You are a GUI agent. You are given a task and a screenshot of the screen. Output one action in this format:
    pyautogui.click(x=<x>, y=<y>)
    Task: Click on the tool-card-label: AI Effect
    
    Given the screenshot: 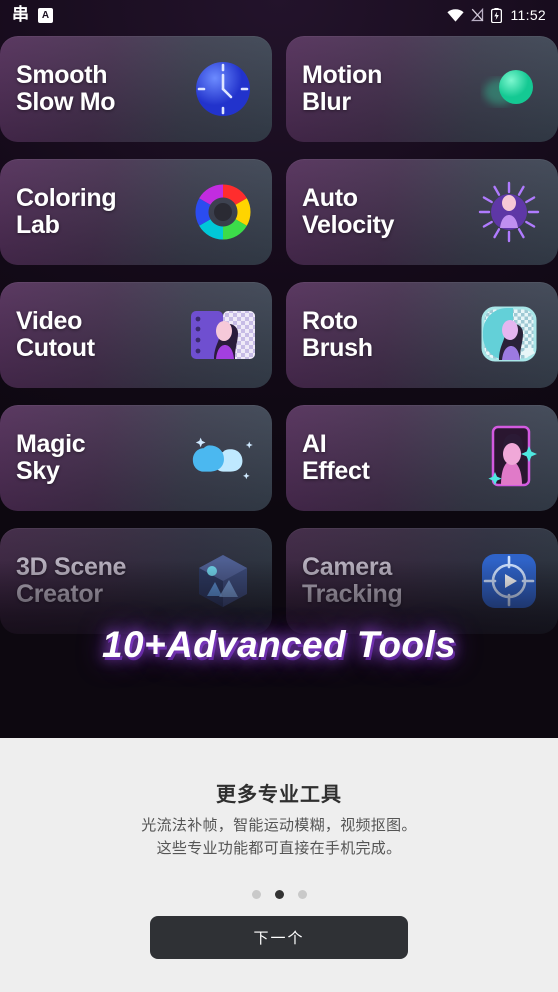 What is the action you would take?
    pyautogui.click(x=336, y=457)
    